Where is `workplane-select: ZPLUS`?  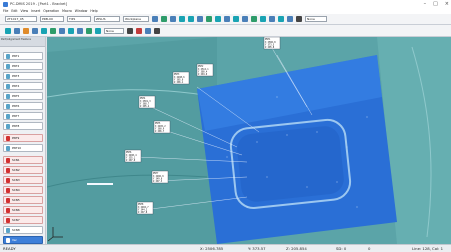 workplane-select: ZPLUS is located at coordinates (107, 19).